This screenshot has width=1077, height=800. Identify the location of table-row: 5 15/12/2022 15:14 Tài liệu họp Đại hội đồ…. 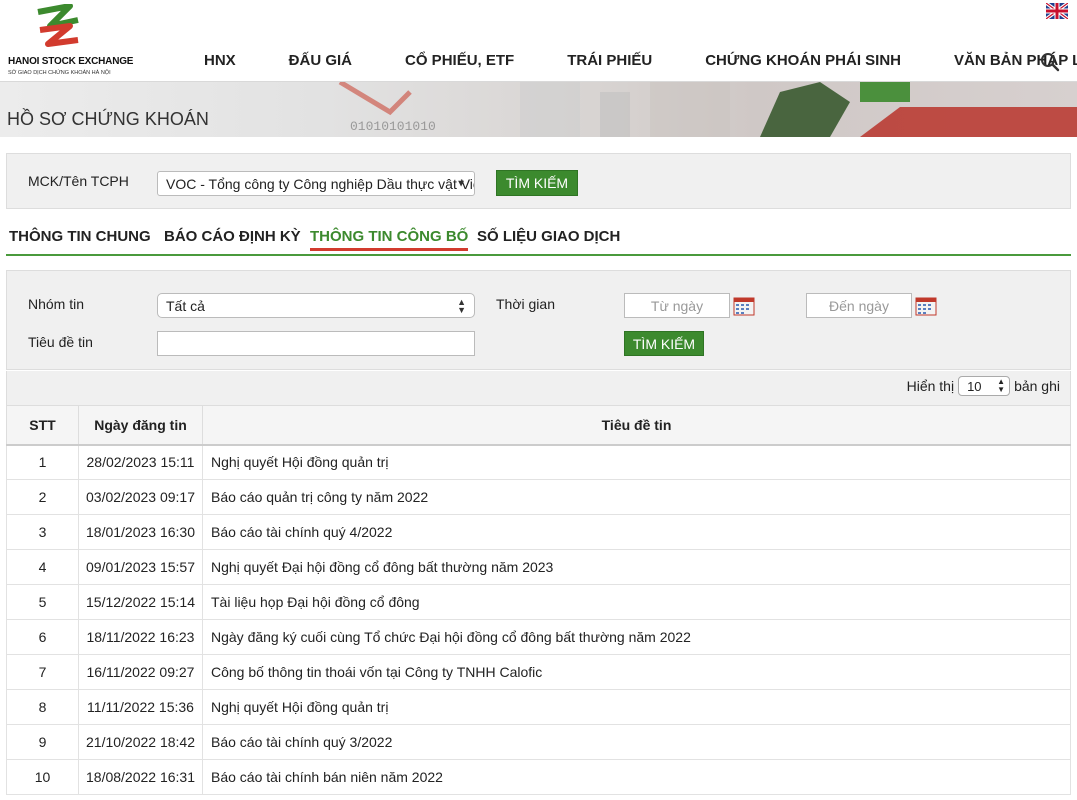
(538, 602).